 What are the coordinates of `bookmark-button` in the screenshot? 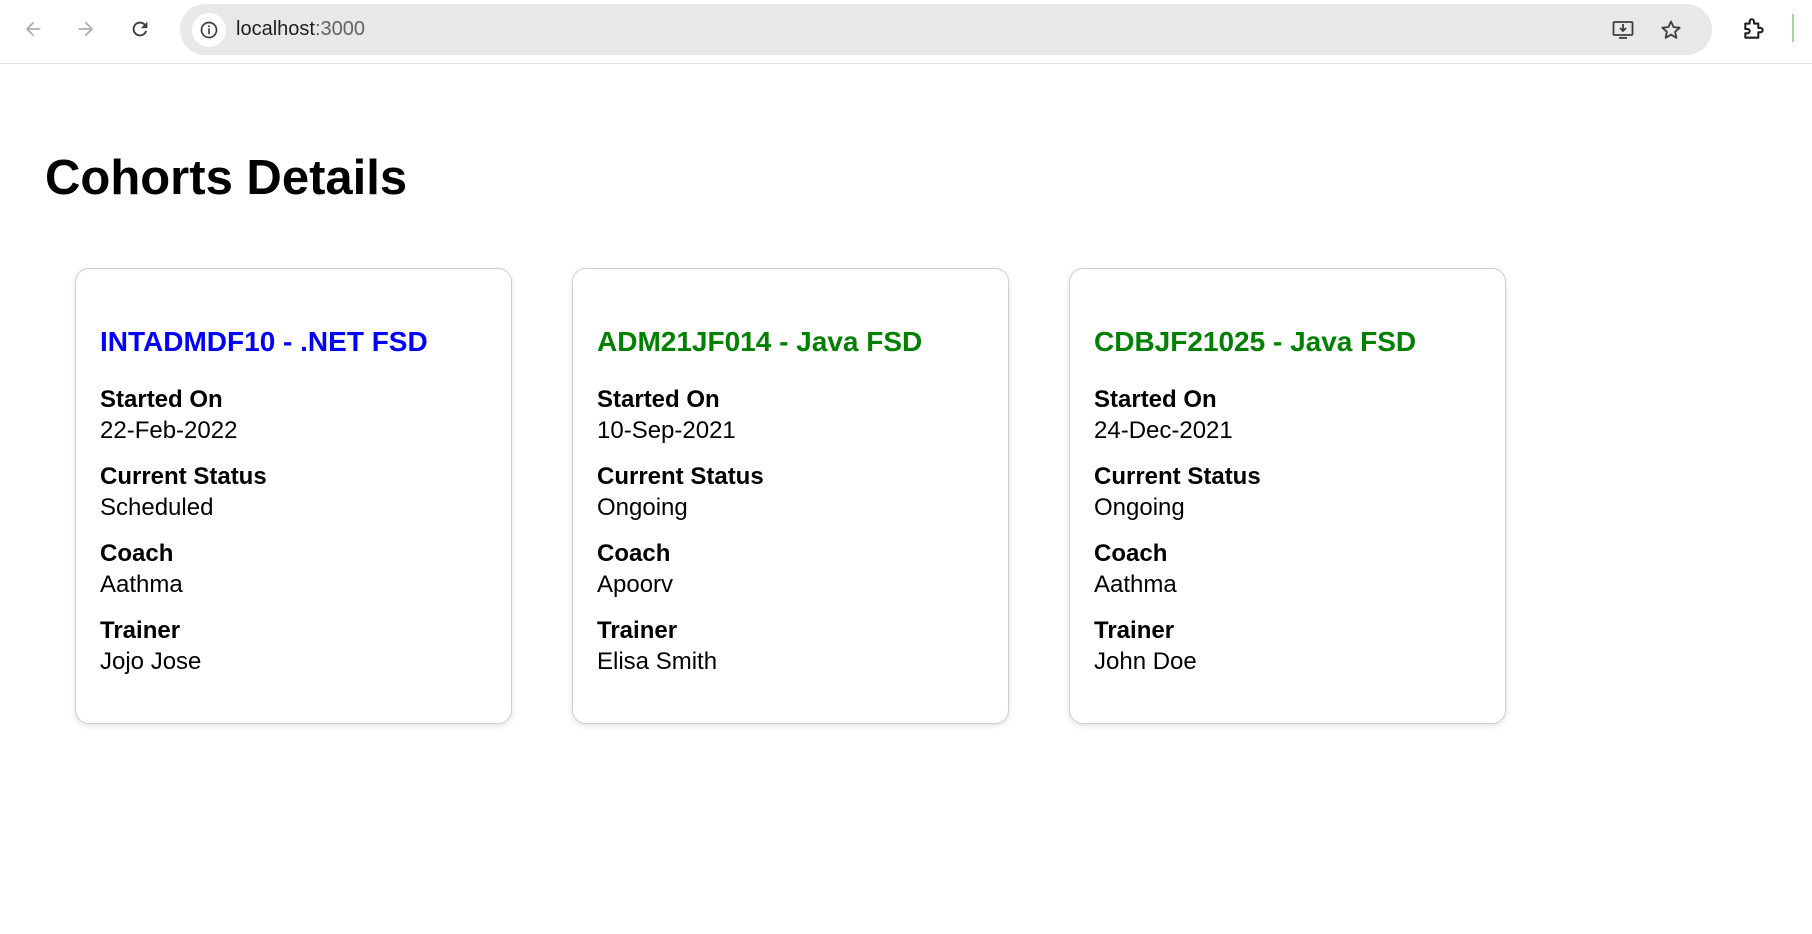 It's located at (1671, 30).